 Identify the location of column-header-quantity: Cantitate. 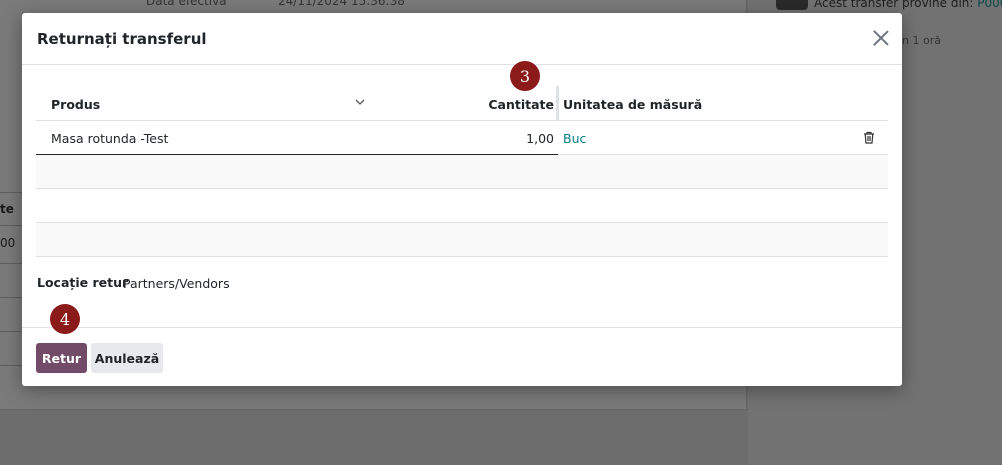
(521, 104).